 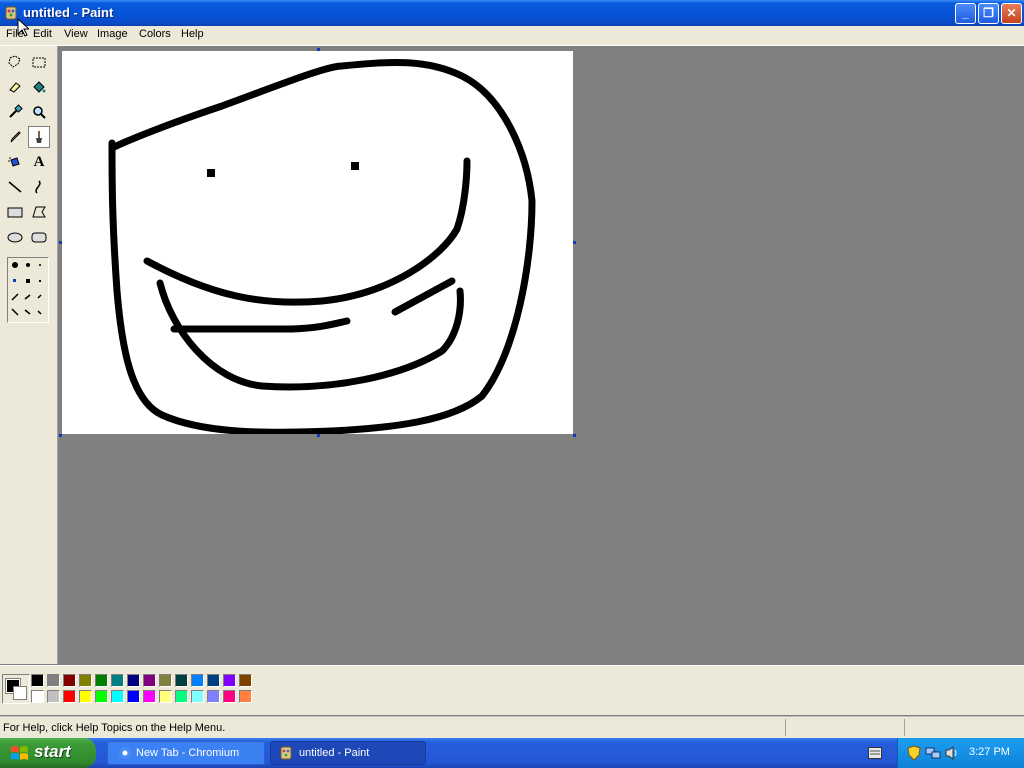 I want to click on network-icon, so click(x=933, y=753).